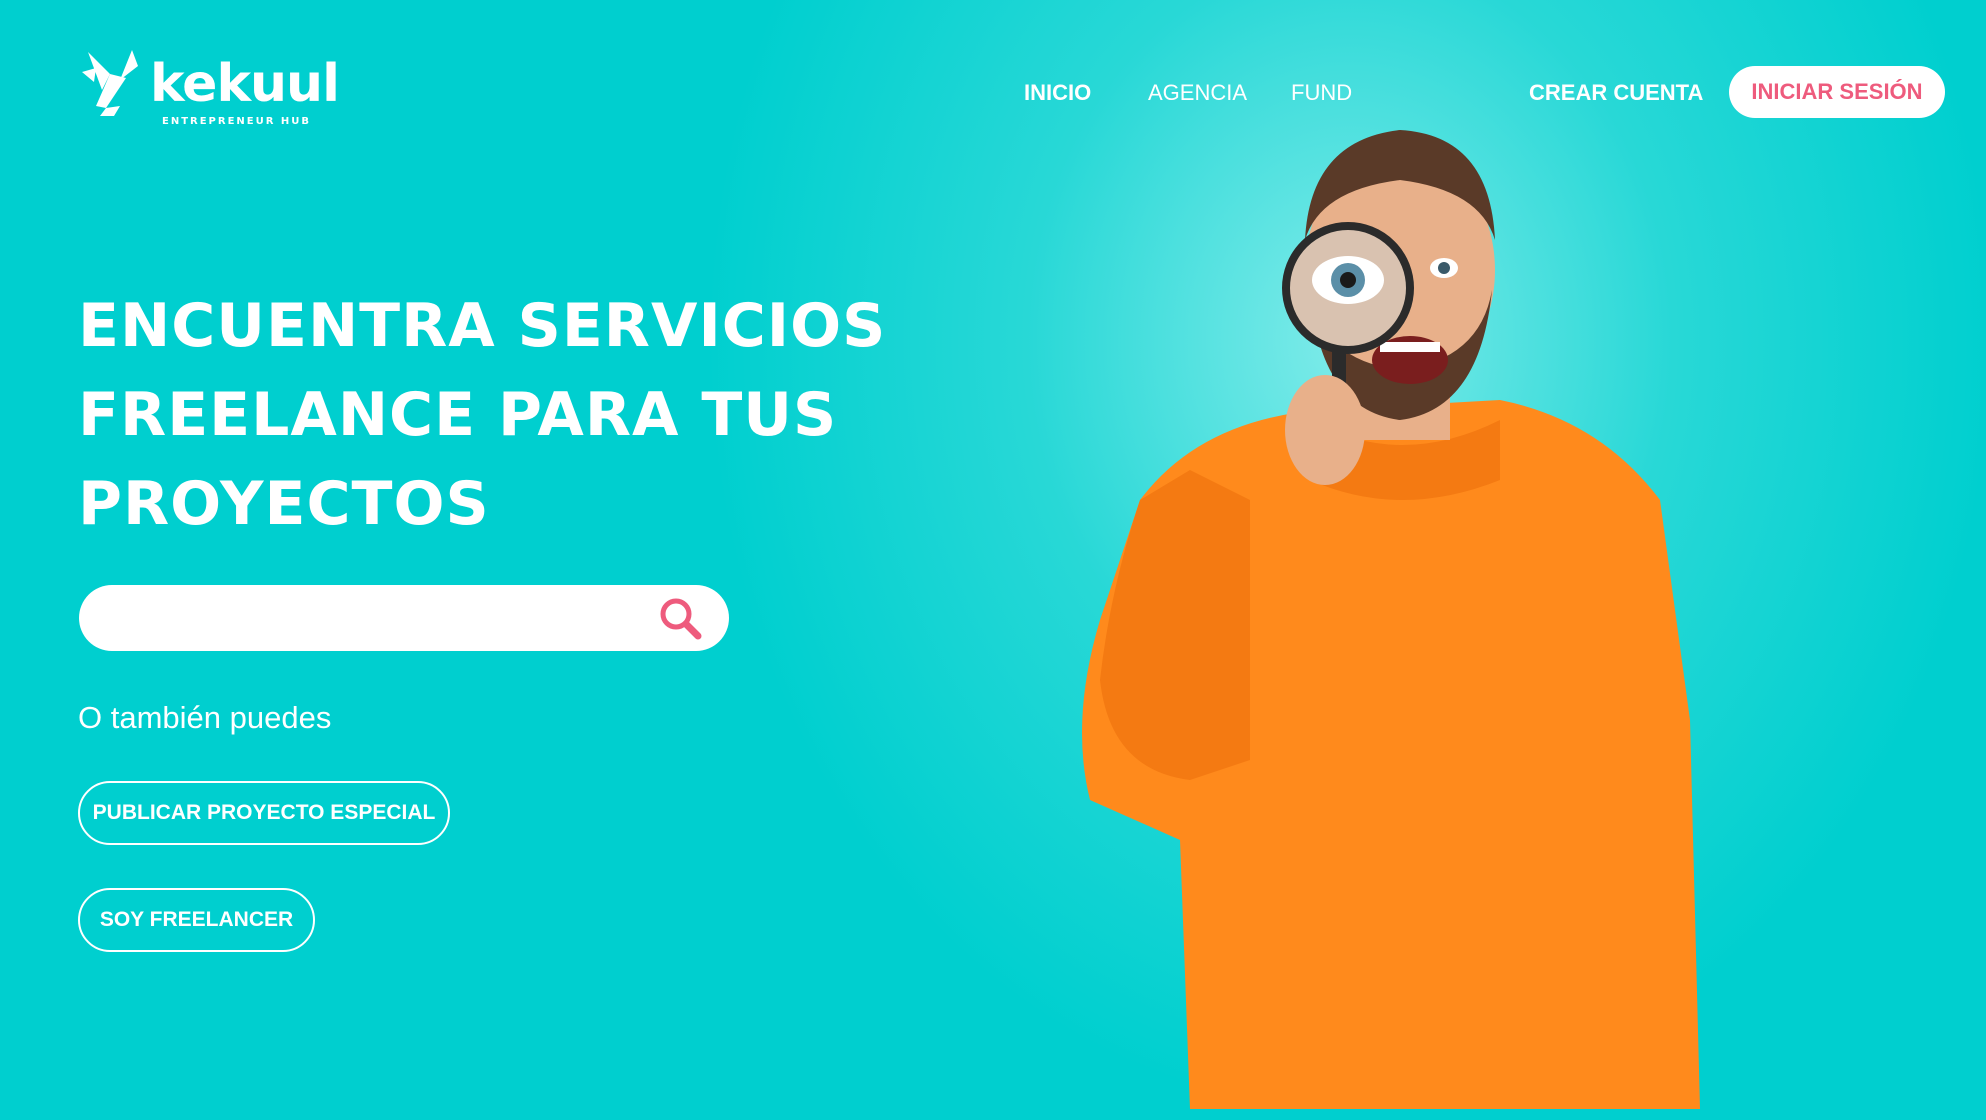 The width and height of the screenshot is (1986, 1120). Describe the element at coordinates (379, 619) in the screenshot. I see `search-input` at that location.